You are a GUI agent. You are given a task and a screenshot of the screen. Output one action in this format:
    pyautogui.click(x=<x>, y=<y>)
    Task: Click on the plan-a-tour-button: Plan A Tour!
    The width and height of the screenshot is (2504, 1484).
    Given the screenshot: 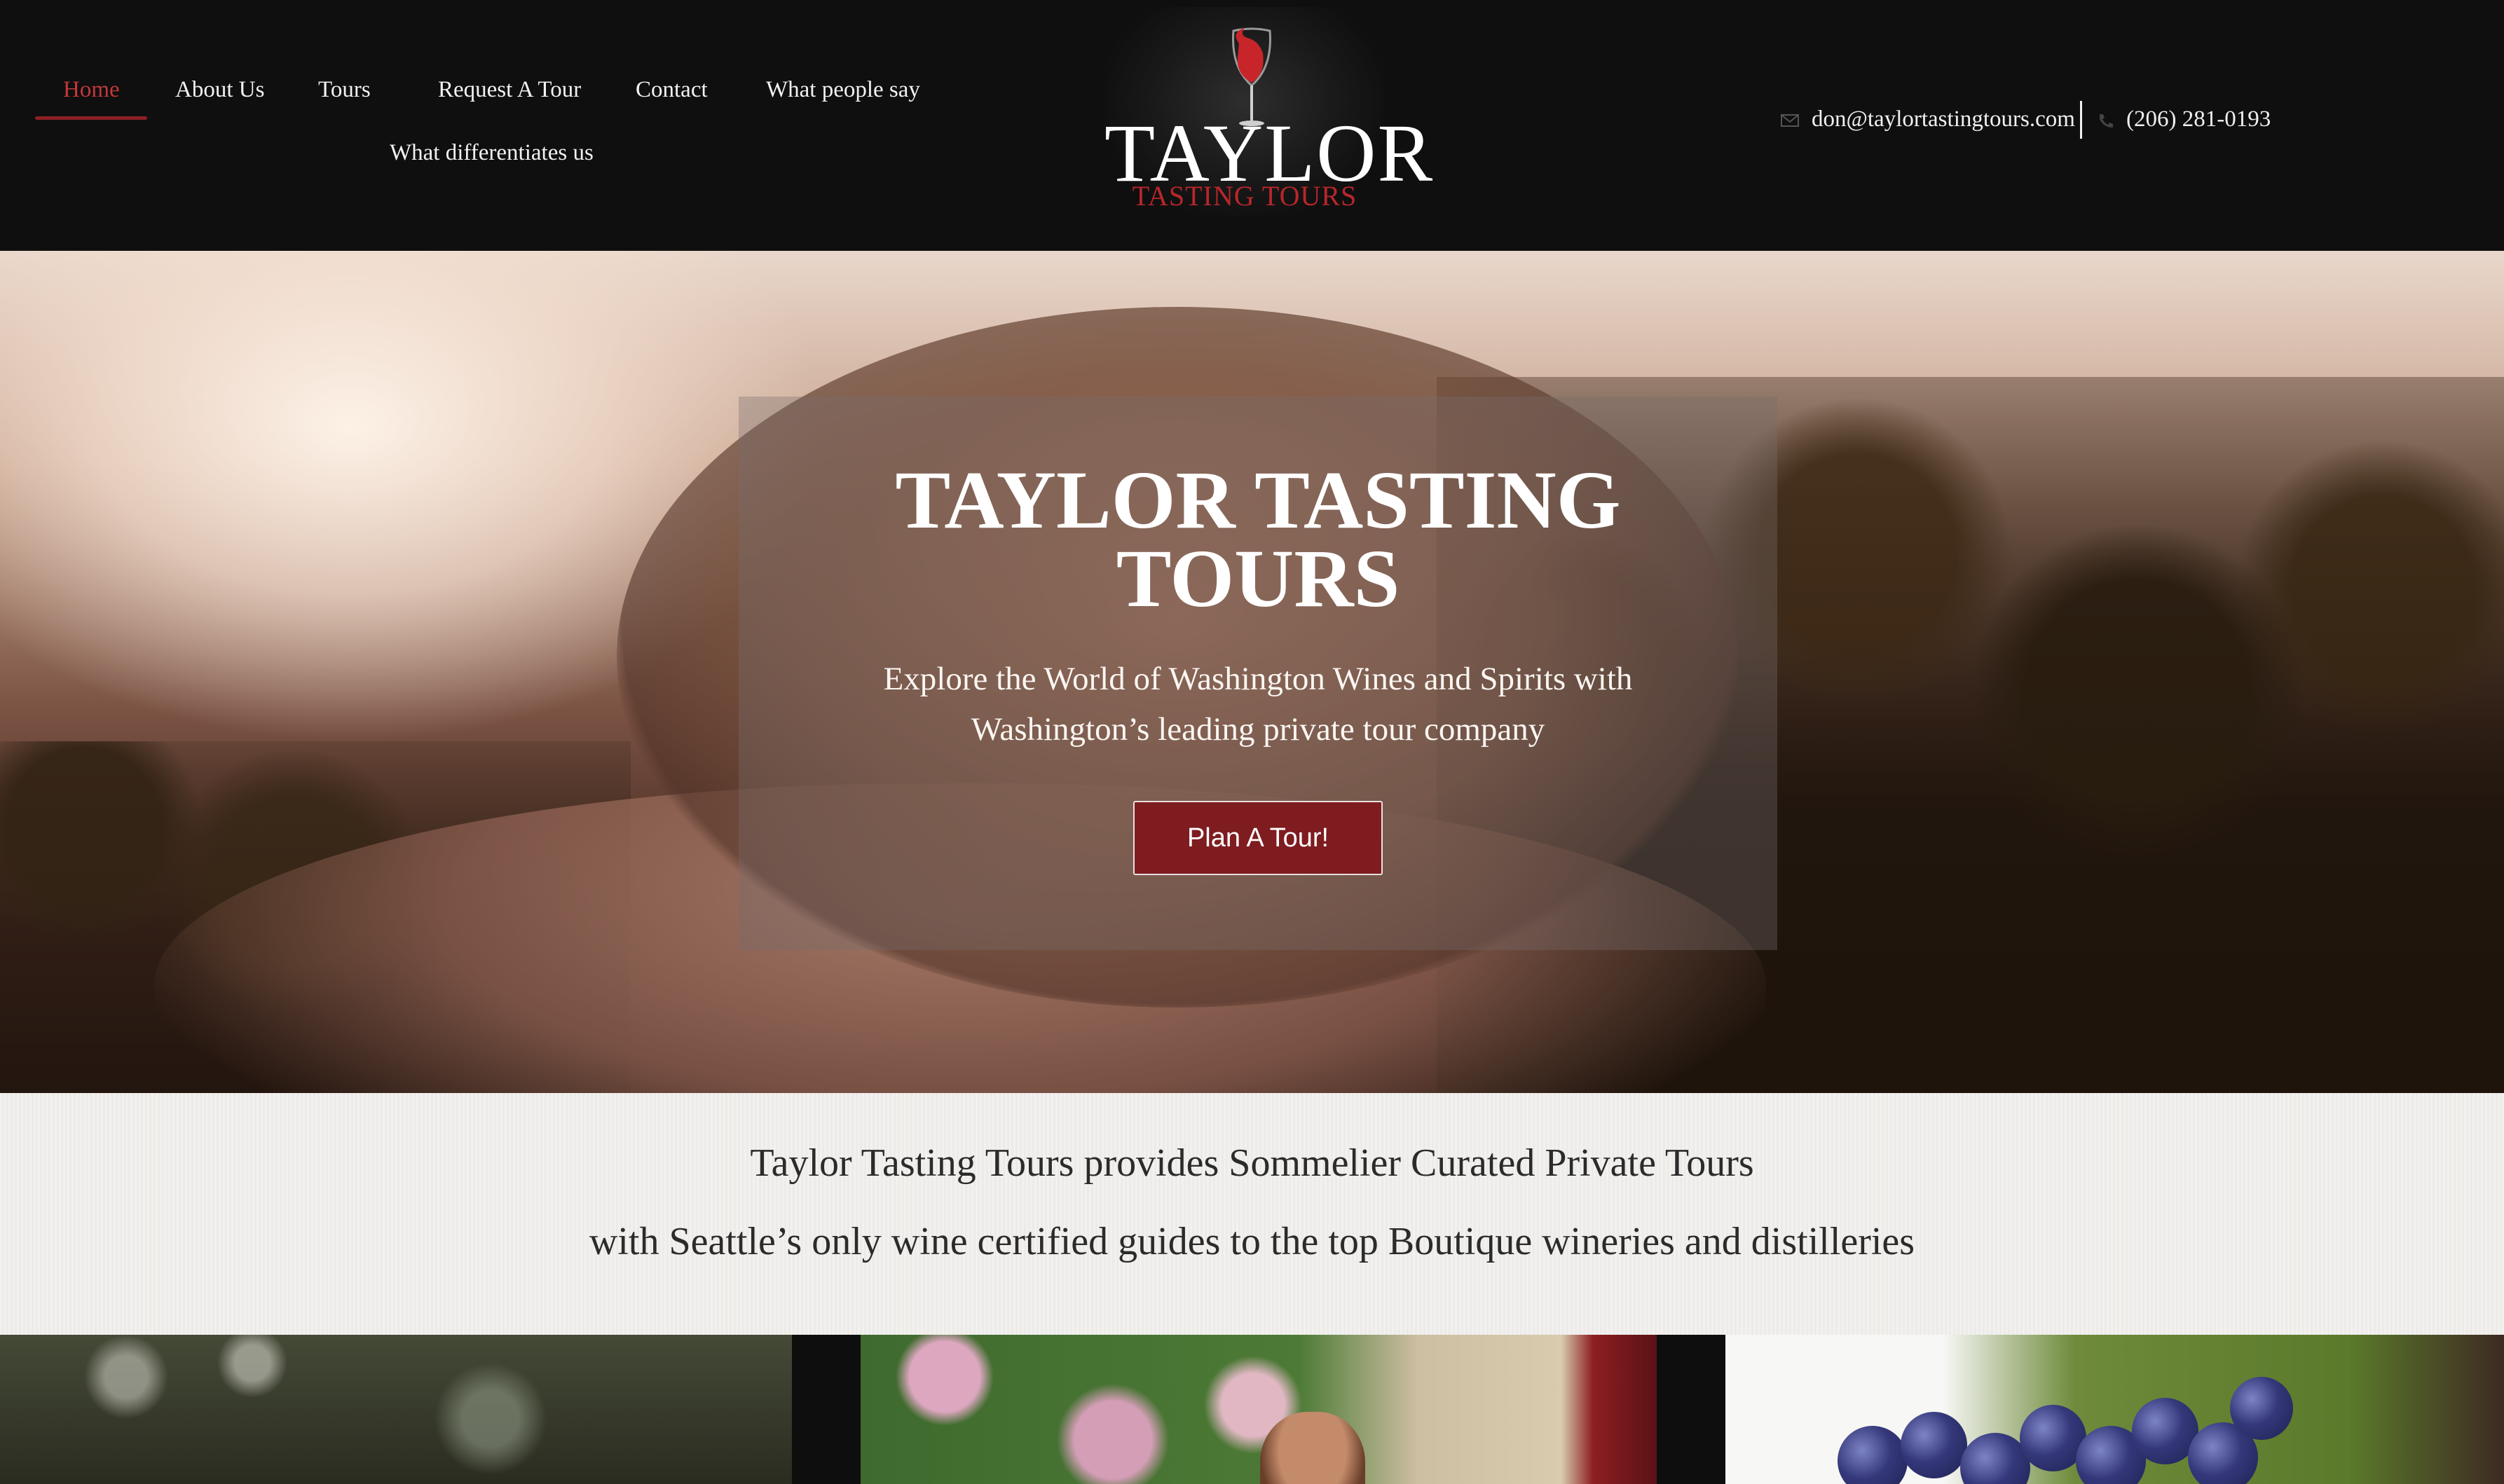 What is the action you would take?
    pyautogui.click(x=1258, y=838)
    